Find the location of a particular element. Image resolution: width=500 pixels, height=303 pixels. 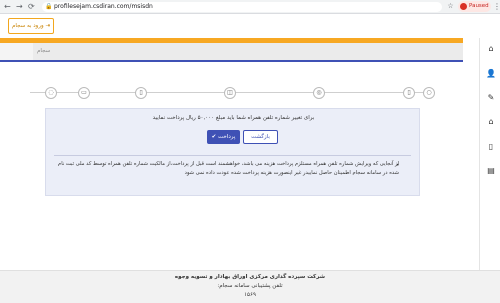

url-text: profilesejam.csdiran.com/msisdn is located at coordinates (103, 6).